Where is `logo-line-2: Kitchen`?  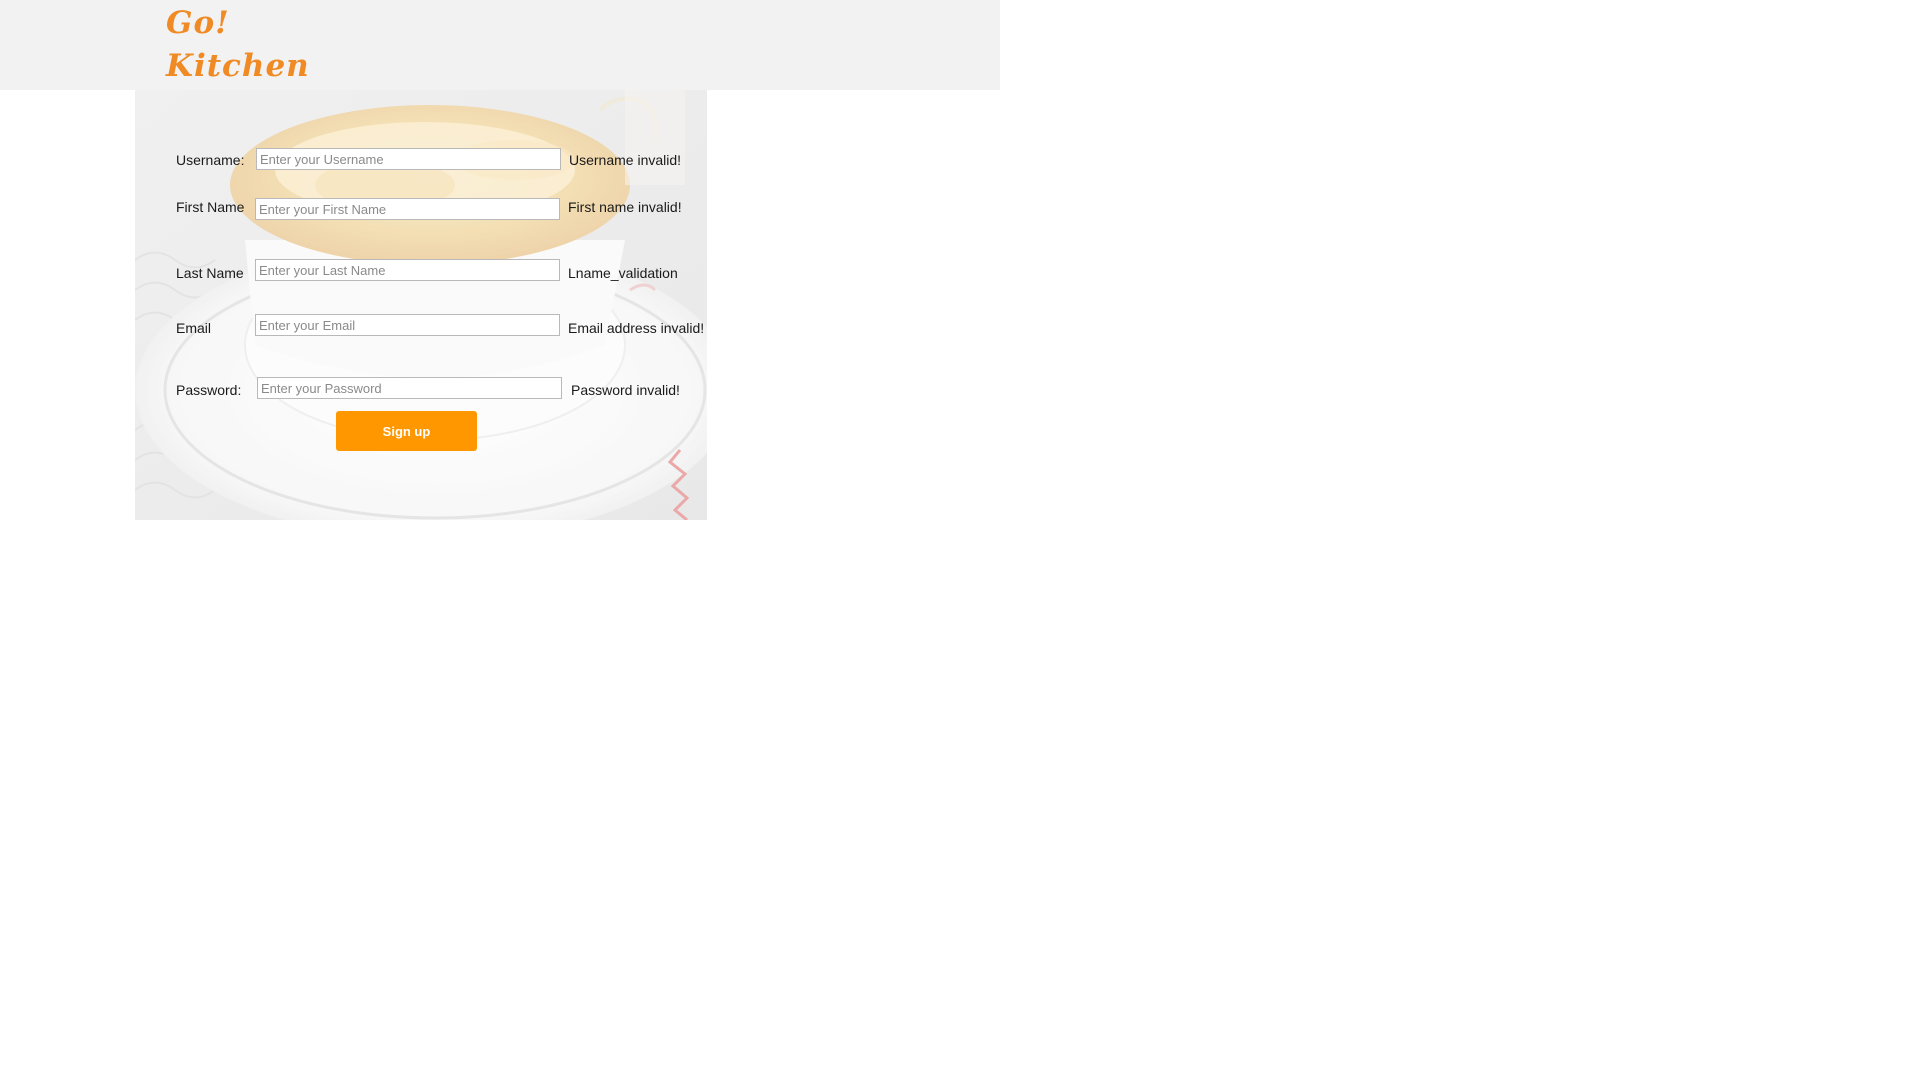 logo-line-2: Kitchen is located at coordinates (238, 66).